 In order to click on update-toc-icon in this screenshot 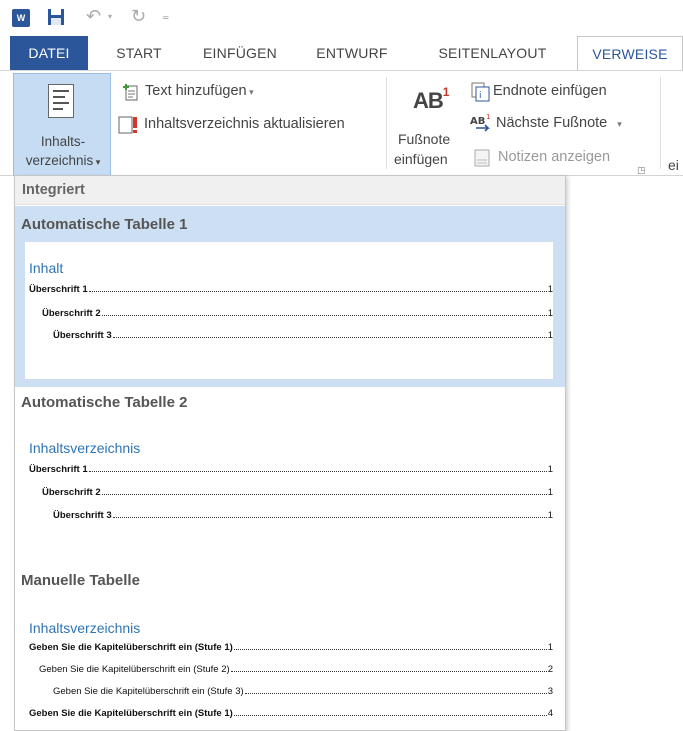, I will do `click(127, 125)`.